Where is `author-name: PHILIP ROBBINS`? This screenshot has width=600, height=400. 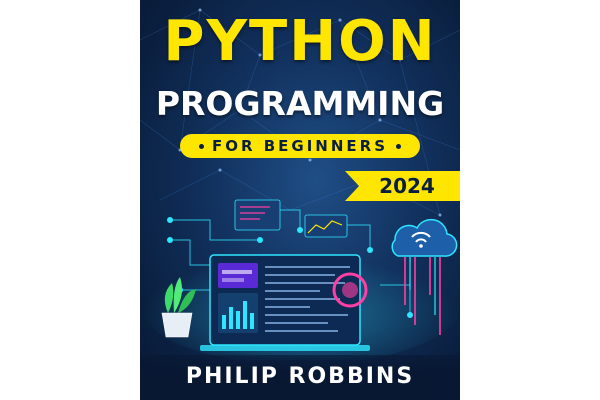
author-name: PHILIP ROBBINS is located at coordinates (300, 376).